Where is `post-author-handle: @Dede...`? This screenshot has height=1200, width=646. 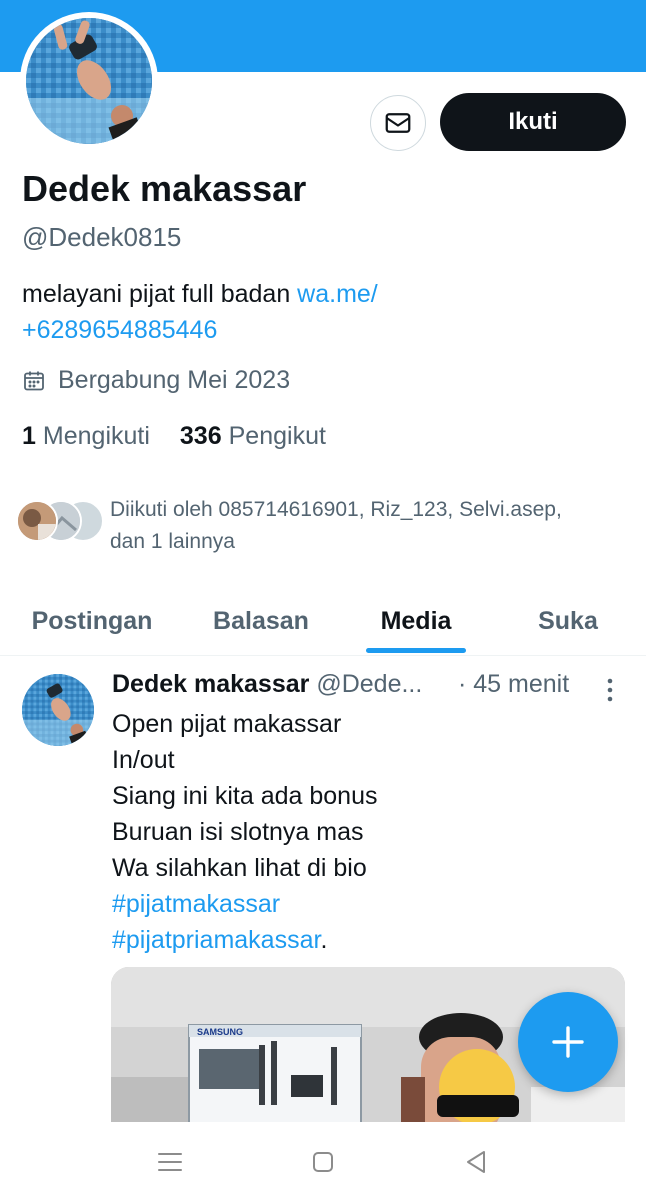 post-author-handle: @Dede... is located at coordinates (369, 684).